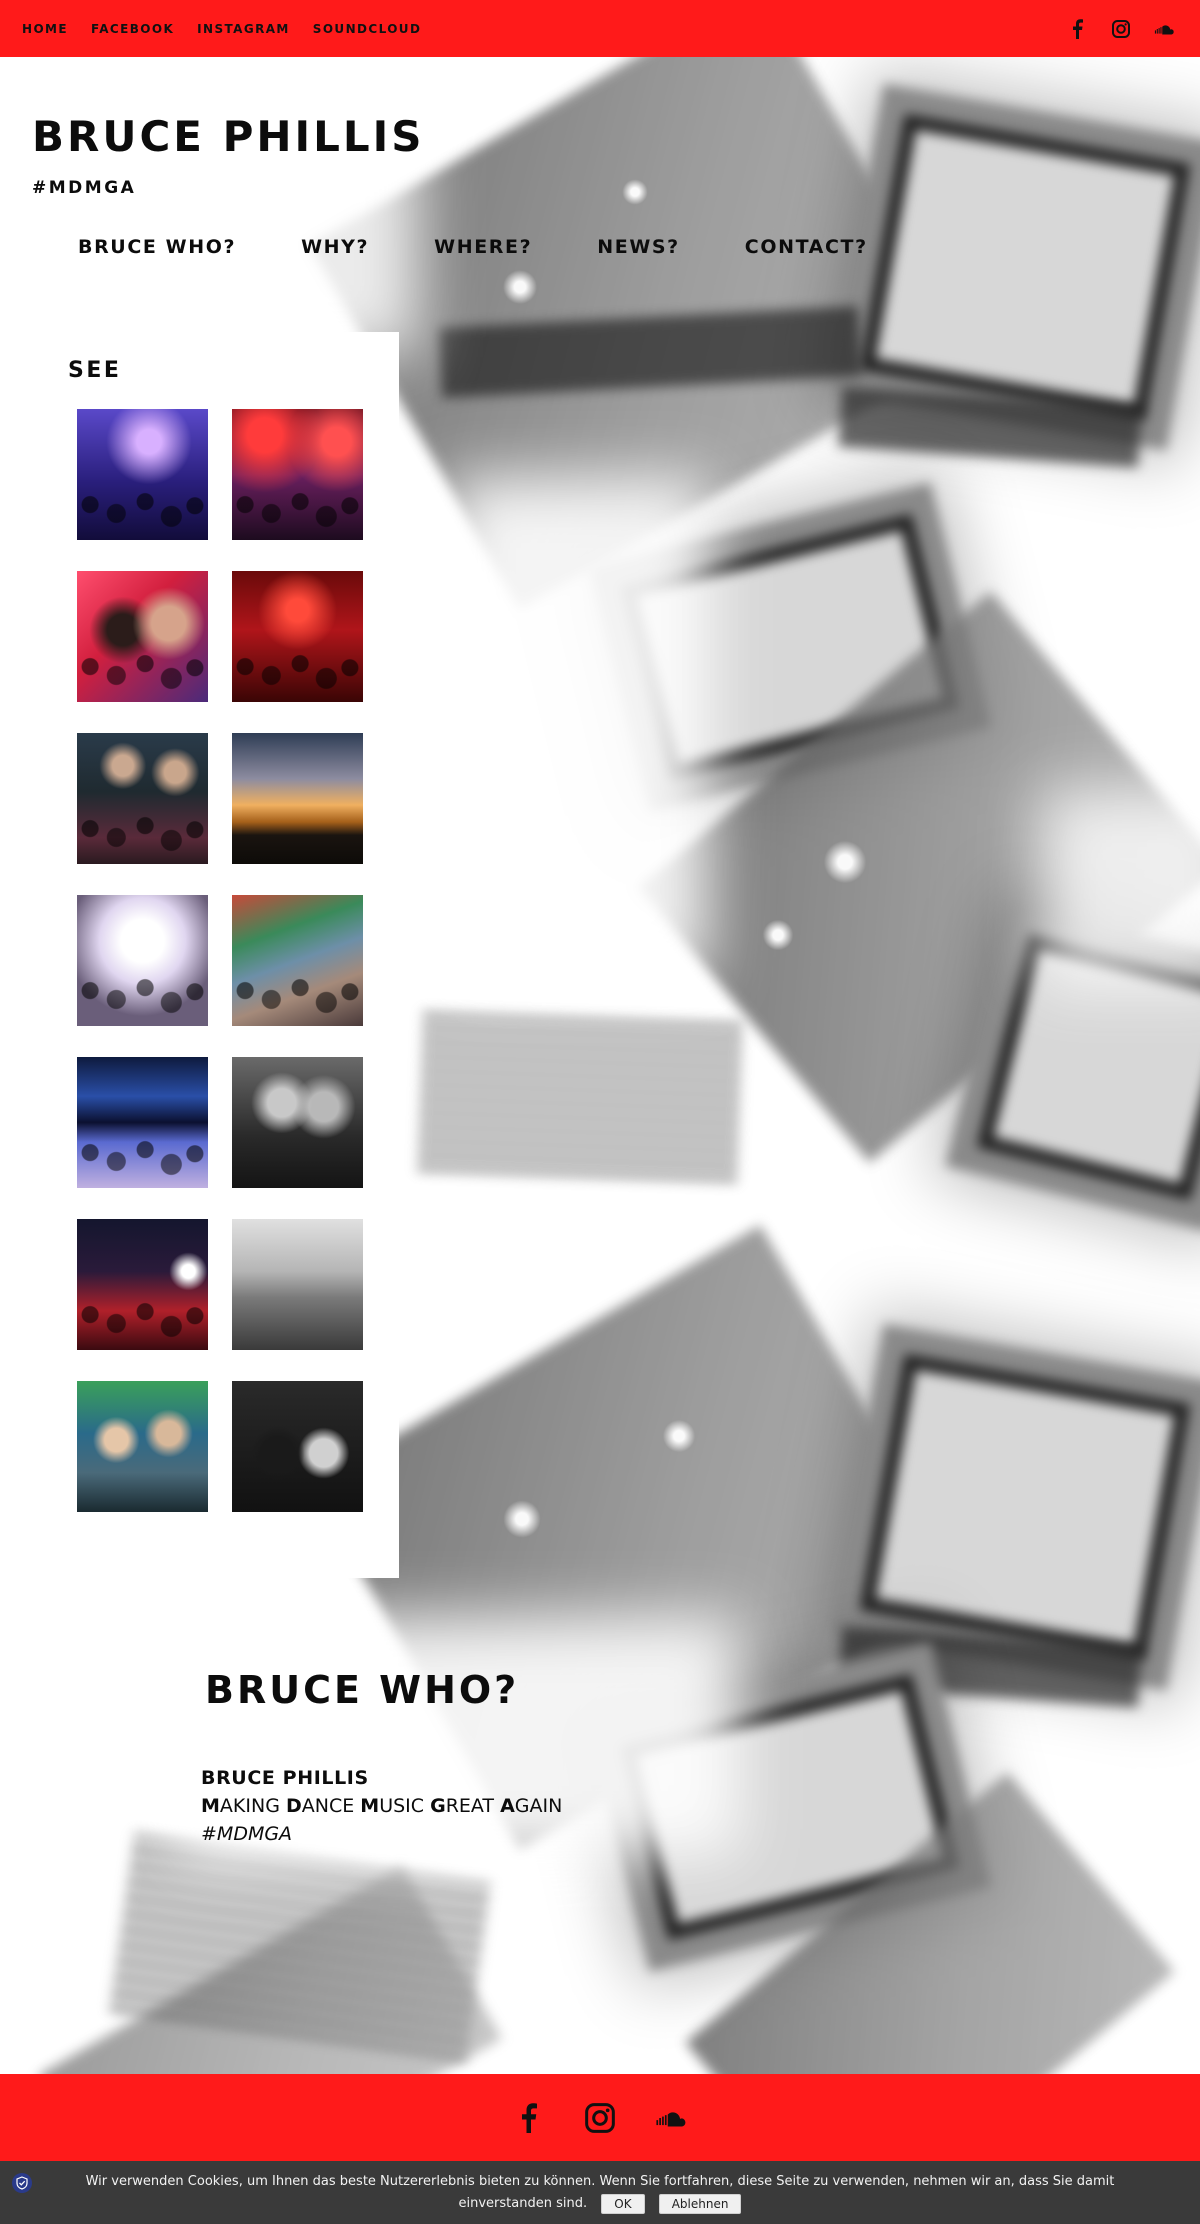  I want to click on site-title: BRUCE PHILLIS, so click(228, 136).